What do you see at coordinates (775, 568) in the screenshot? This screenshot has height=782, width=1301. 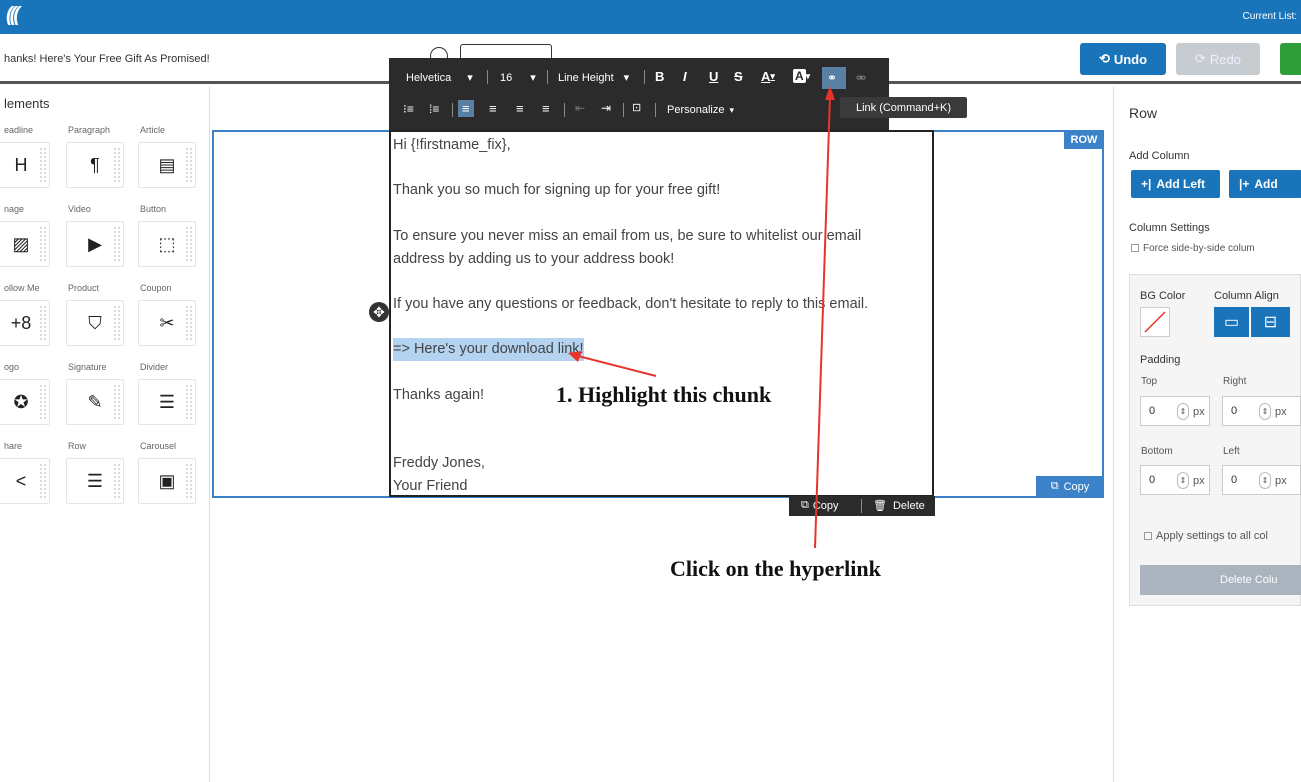 I see `annotation-step-2: Click on the hyperlink` at bounding box center [775, 568].